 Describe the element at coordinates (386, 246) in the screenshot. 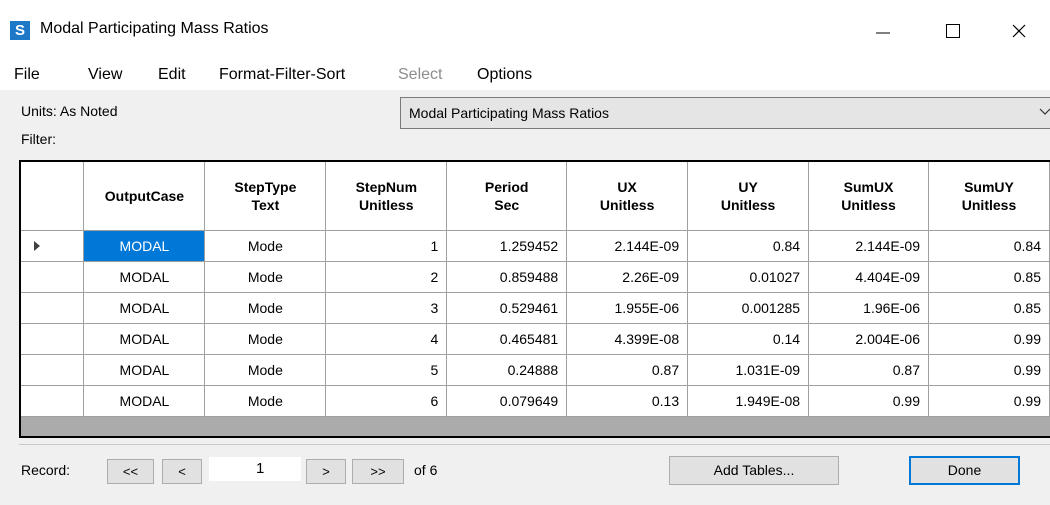

I see `cell-stepnum: 1` at that location.